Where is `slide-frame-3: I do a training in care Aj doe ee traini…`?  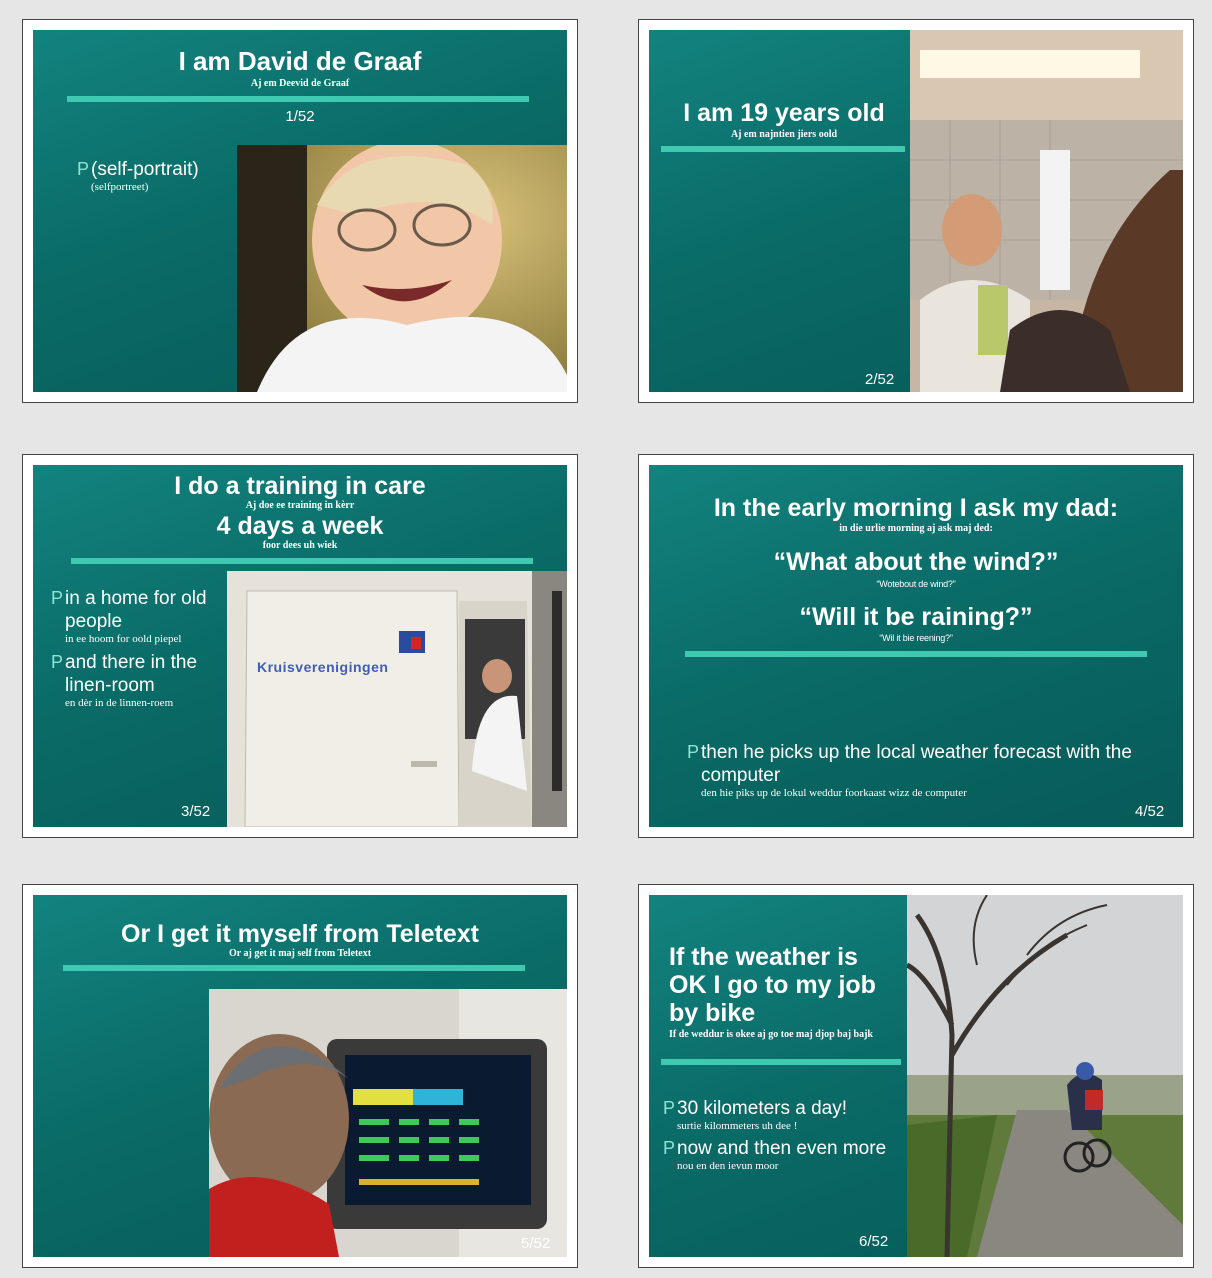
slide-frame-3: I do a training in care Aj doe ee traini… is located at coordinates (300, 646).